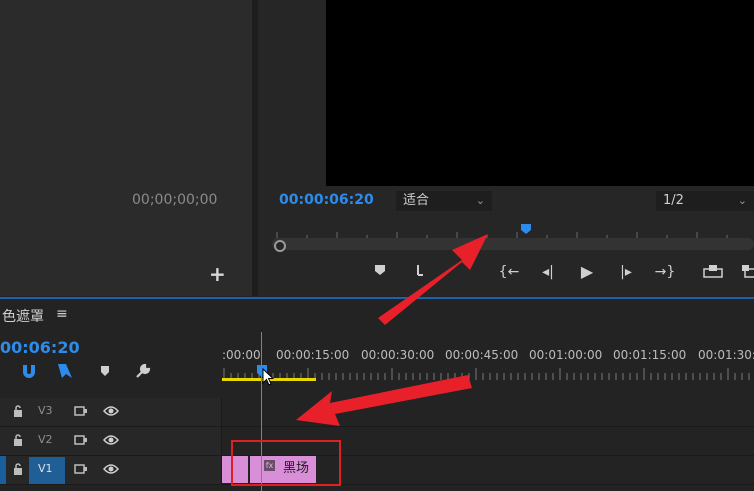  Describe the element at coordinates (241, 355) in the screenshot. I see `ruler-label: :00:00` at that location.